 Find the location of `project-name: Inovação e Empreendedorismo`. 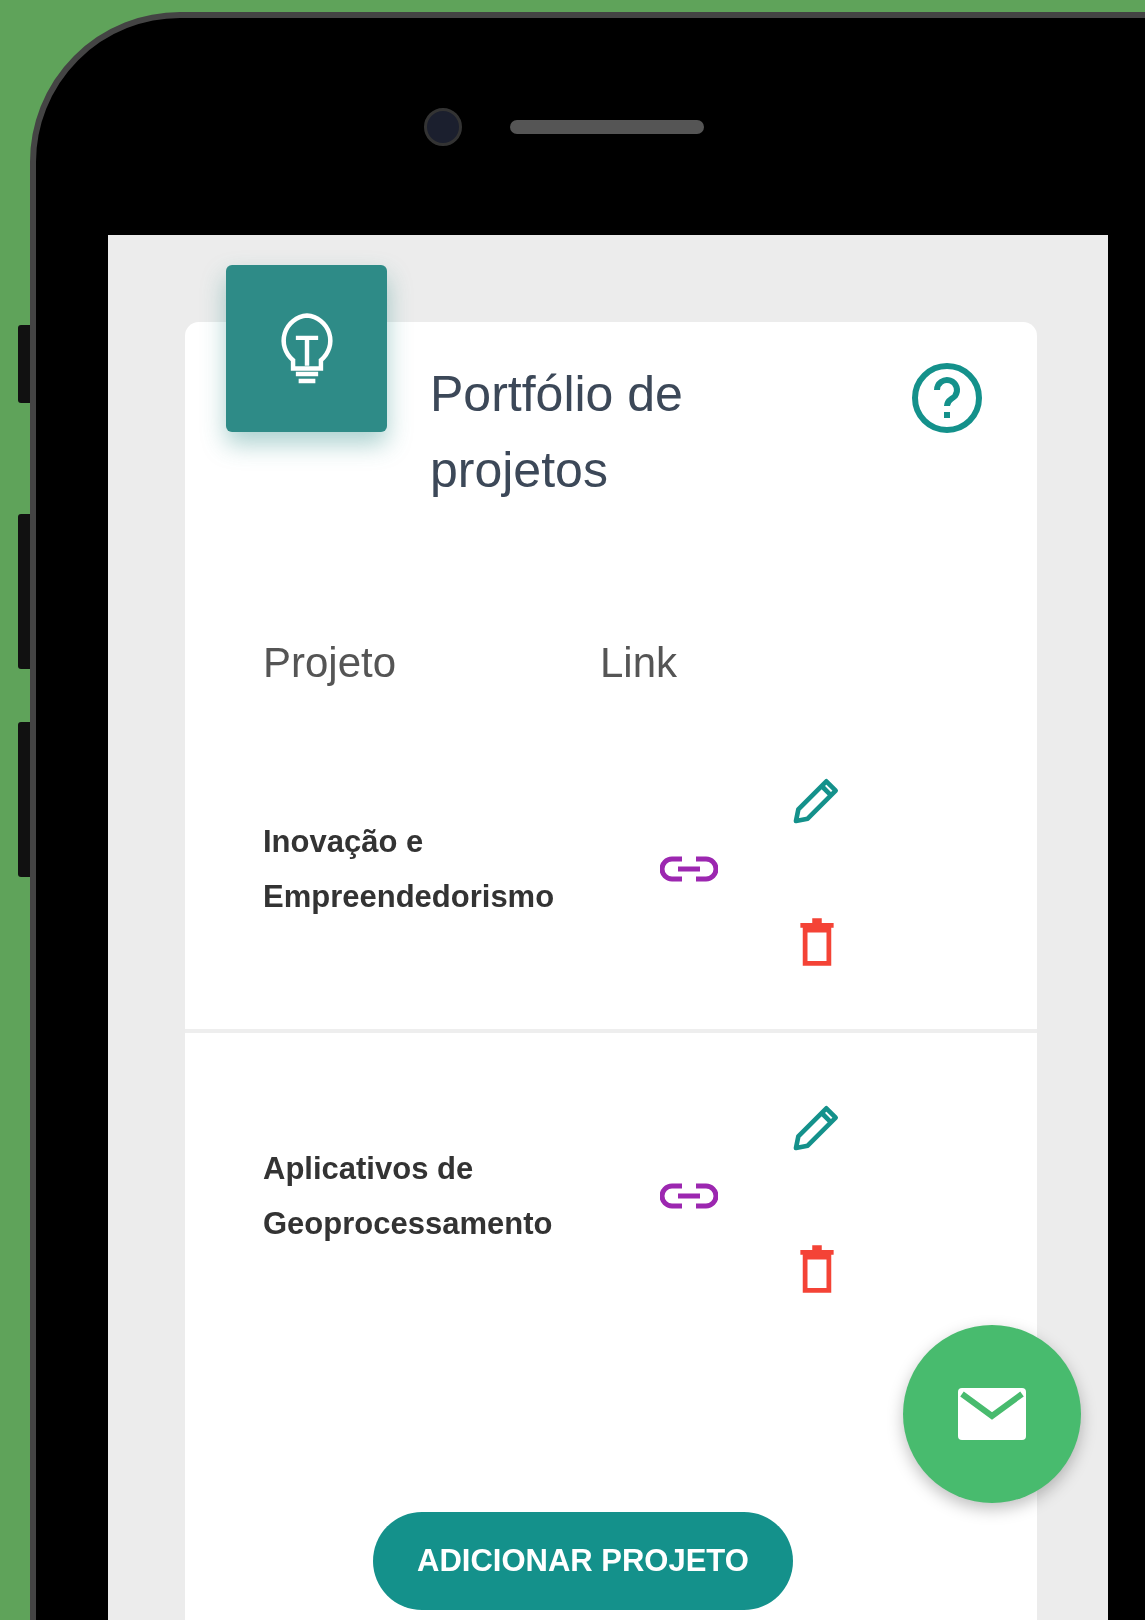

project-name: Inovação e Empreendedorismo is located at coordinates (409, 869).